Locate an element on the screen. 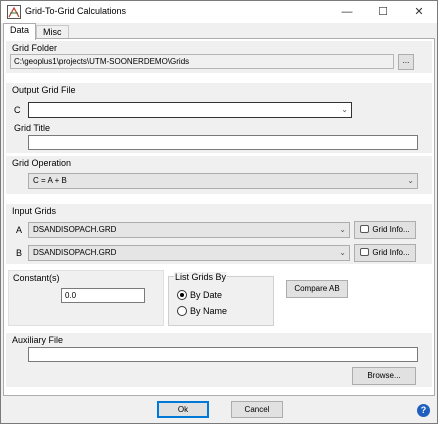  auxiliary-file-input is located at coordinates (223, 354).